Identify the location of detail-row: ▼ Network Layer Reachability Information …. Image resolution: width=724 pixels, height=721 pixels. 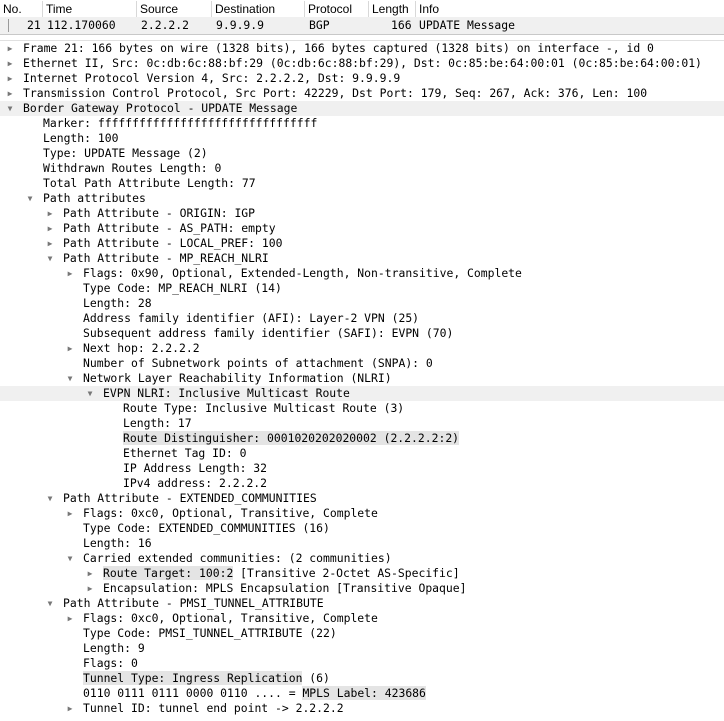
(362, 378).